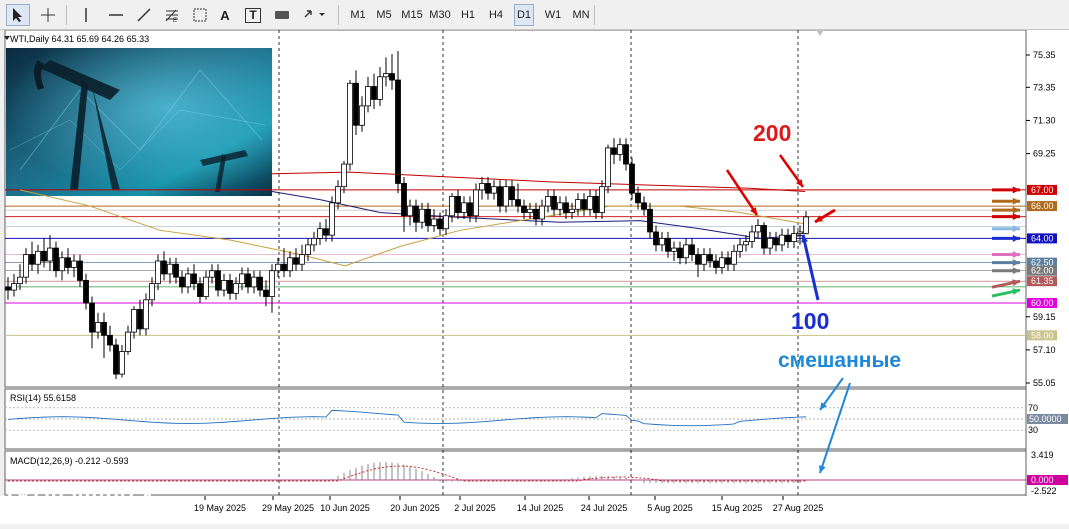  I want to click on price-tick-label: 59.15, so click(1044, 317).